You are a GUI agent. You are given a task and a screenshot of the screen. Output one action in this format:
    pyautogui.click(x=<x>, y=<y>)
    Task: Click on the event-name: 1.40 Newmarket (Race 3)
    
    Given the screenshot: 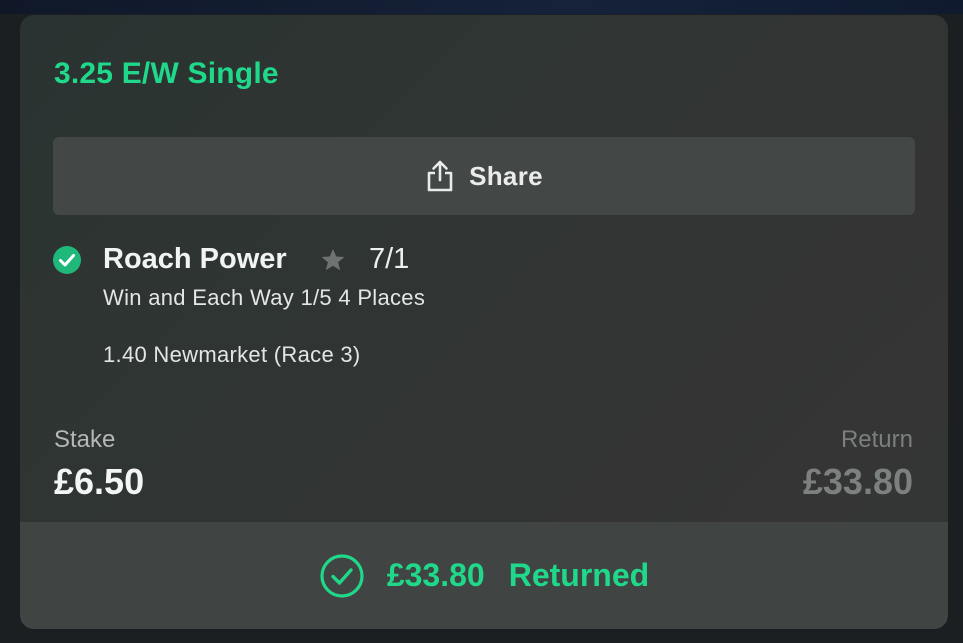 What is the action you would take?
    pyautogui.click(x=232, y=354)
    